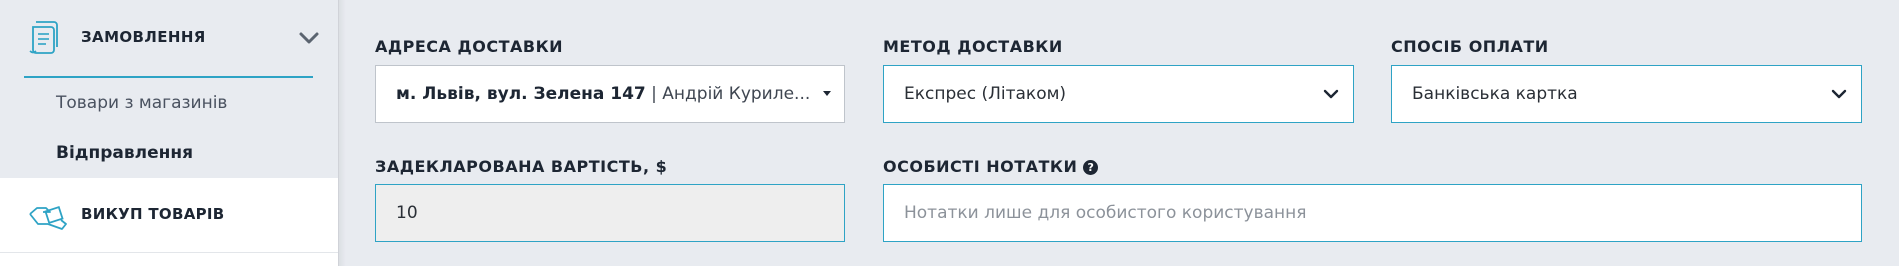 The width and height of the screenshot is (1899, 266). I want to click on nav-buyout: ВИКУП ТОВАРІВ, so click(169, 215).